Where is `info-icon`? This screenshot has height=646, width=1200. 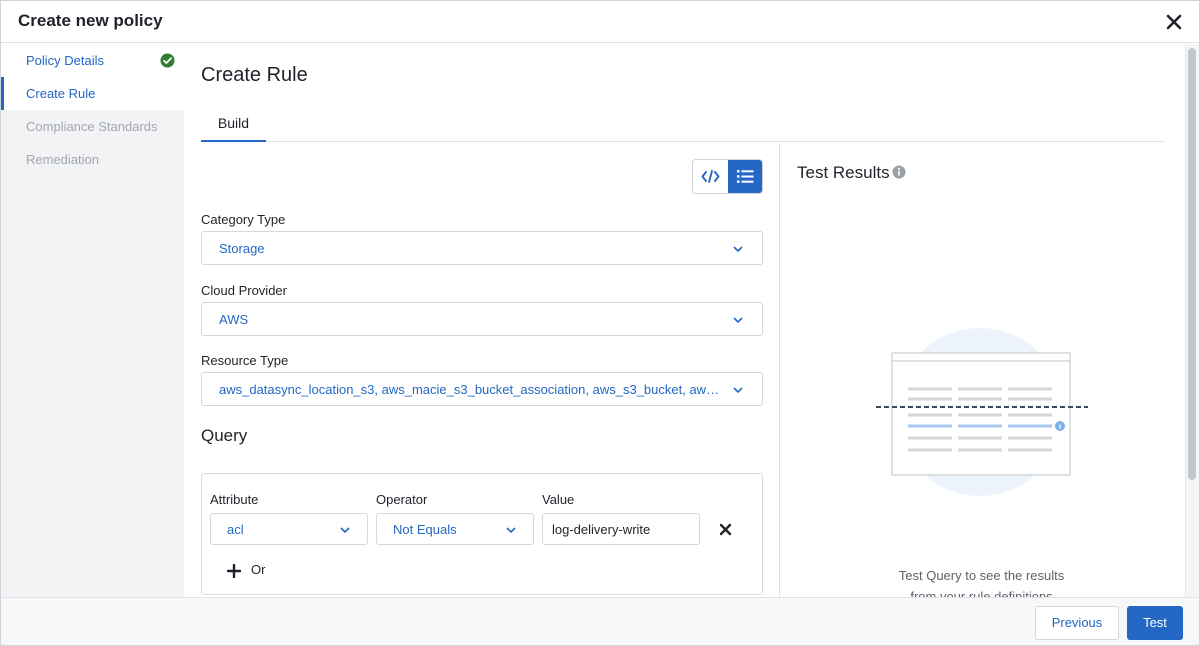 info-icon is located at coordinates (899, 172).